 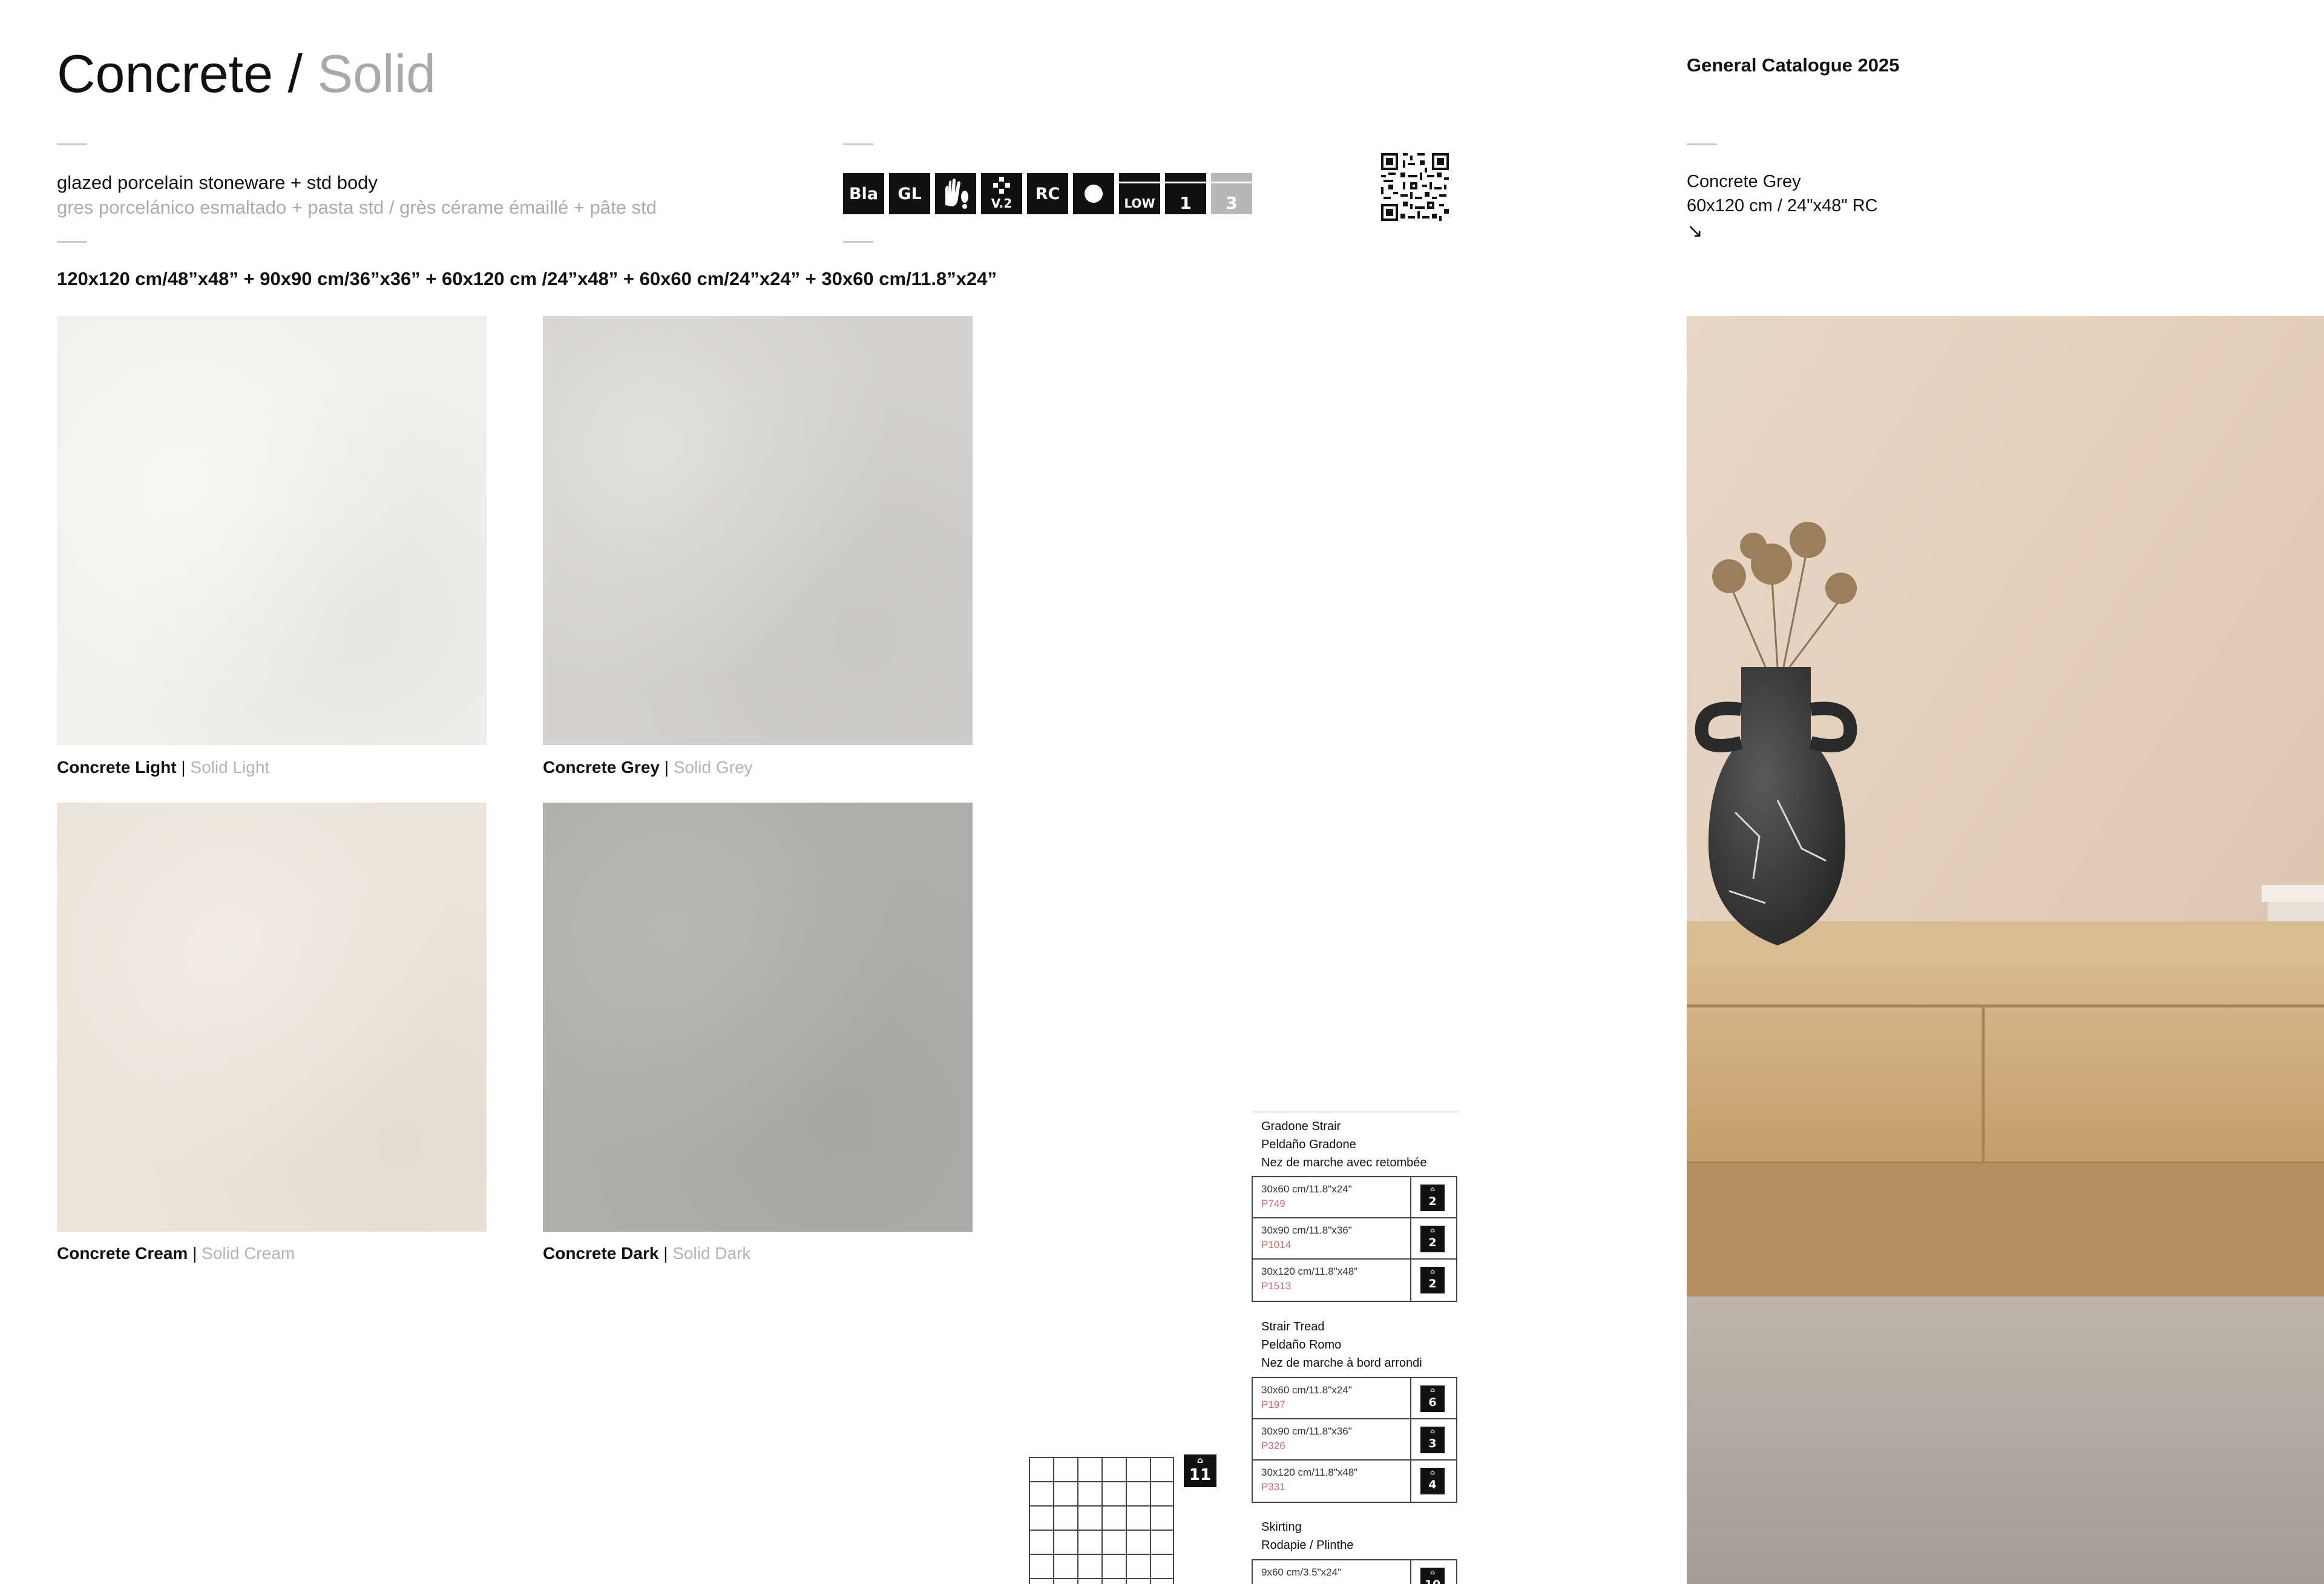 What do you see at coordinates (217, 182) in the screenshot?
I see `material-description: glazed porcelain stoneware + std body` at bounding box center [217, 182].